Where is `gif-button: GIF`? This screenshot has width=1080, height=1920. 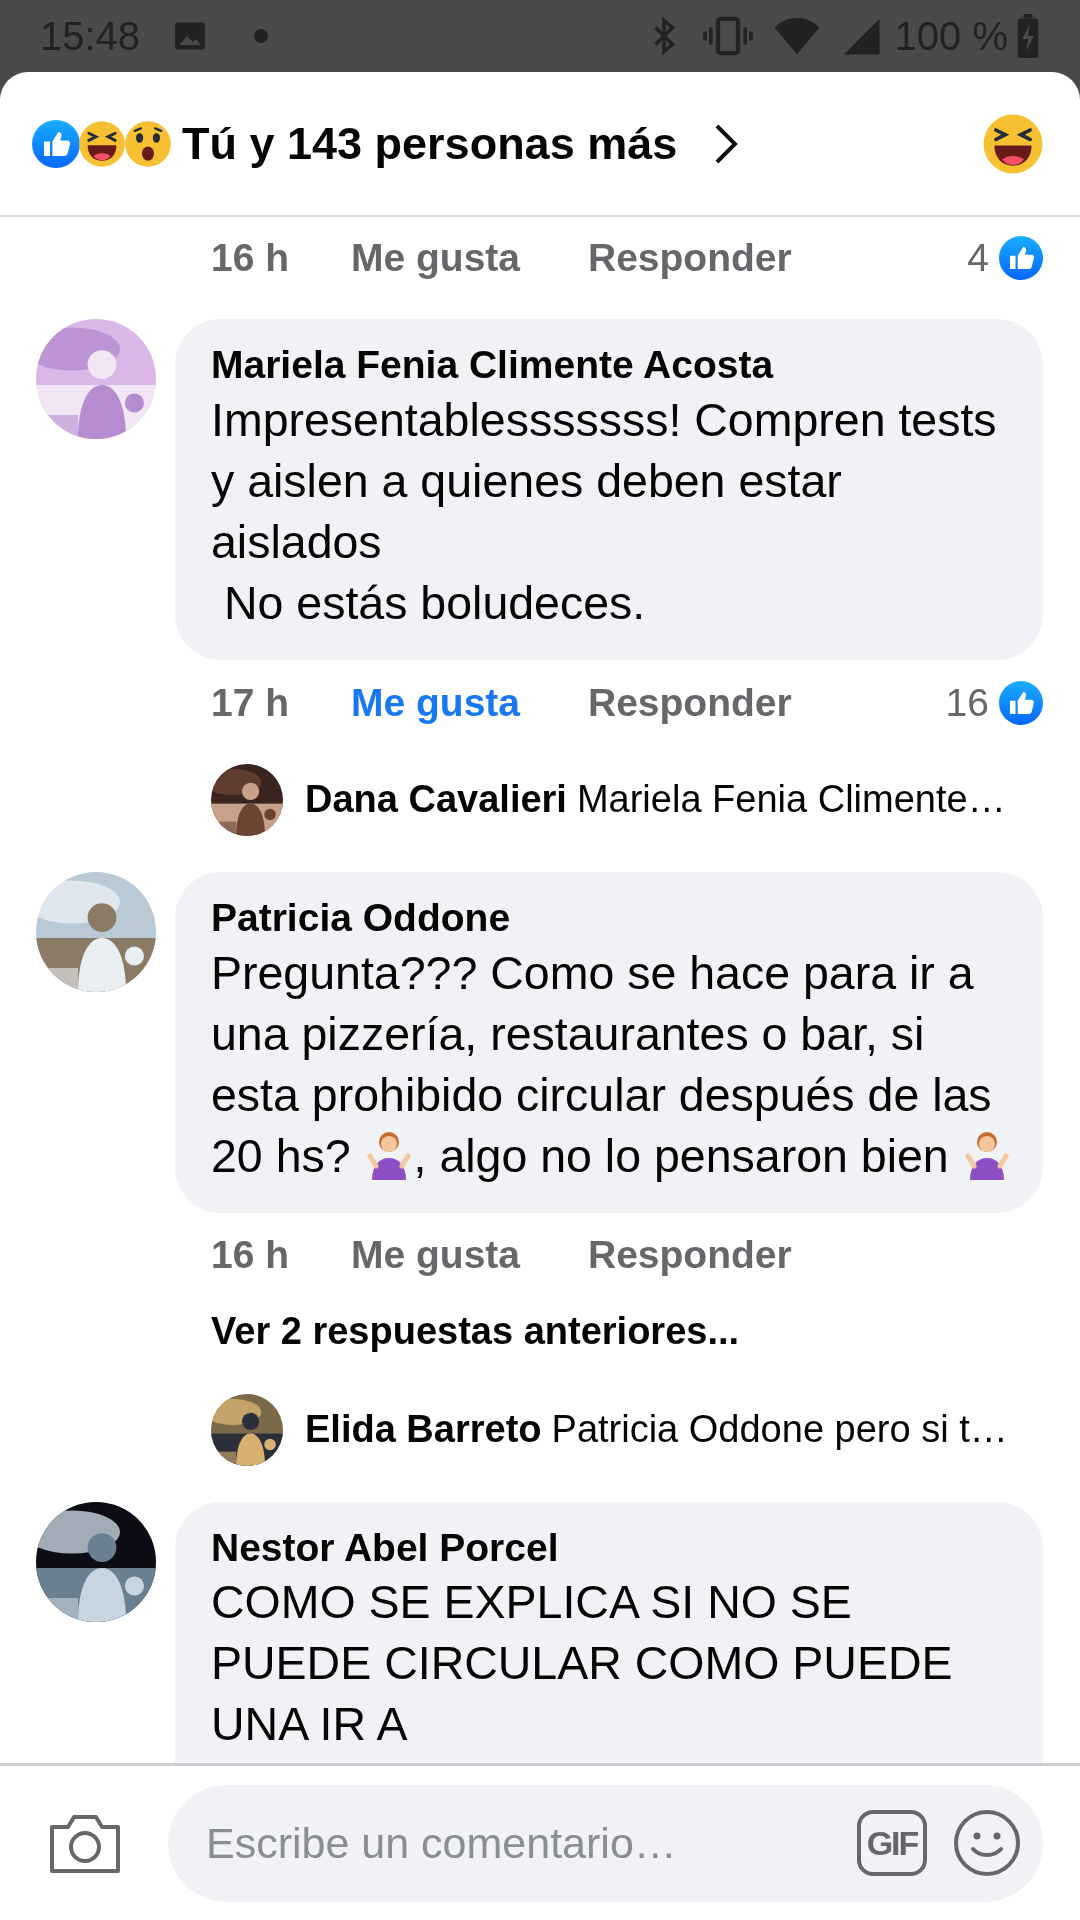
gif-button: GIF is located at coordinates (892, 1843).